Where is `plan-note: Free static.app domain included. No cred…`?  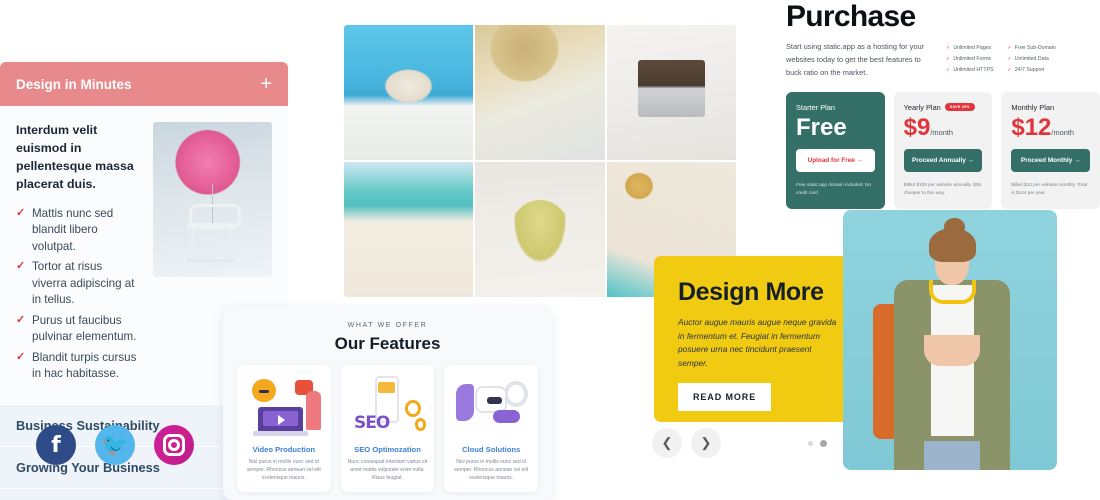
plan-note: Free static.app domain included. No cred… is located at coordinates (834, 188).